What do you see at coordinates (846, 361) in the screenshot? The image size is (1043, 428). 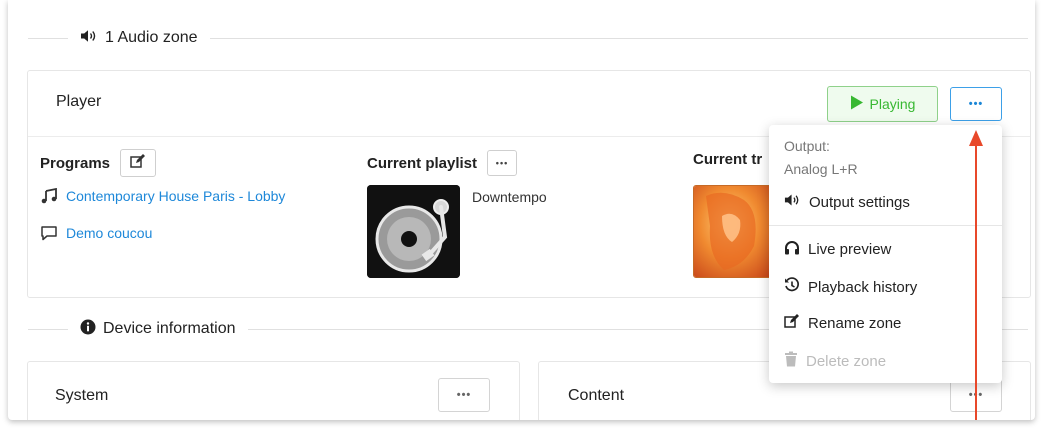 I see `menu-item-label: Delete zone` at bounding box center [846, 361].